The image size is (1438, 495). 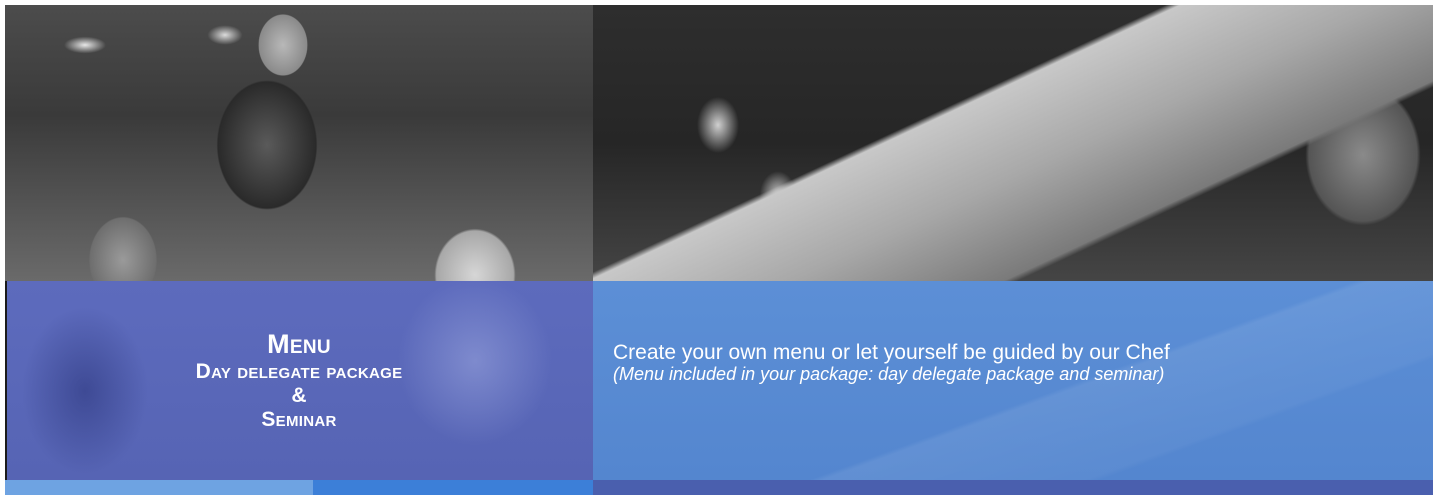 What do you see at coordinates (159, 487) in the screenshot?
I see `footer-bar-left-light` at bounding box center [159, 487].